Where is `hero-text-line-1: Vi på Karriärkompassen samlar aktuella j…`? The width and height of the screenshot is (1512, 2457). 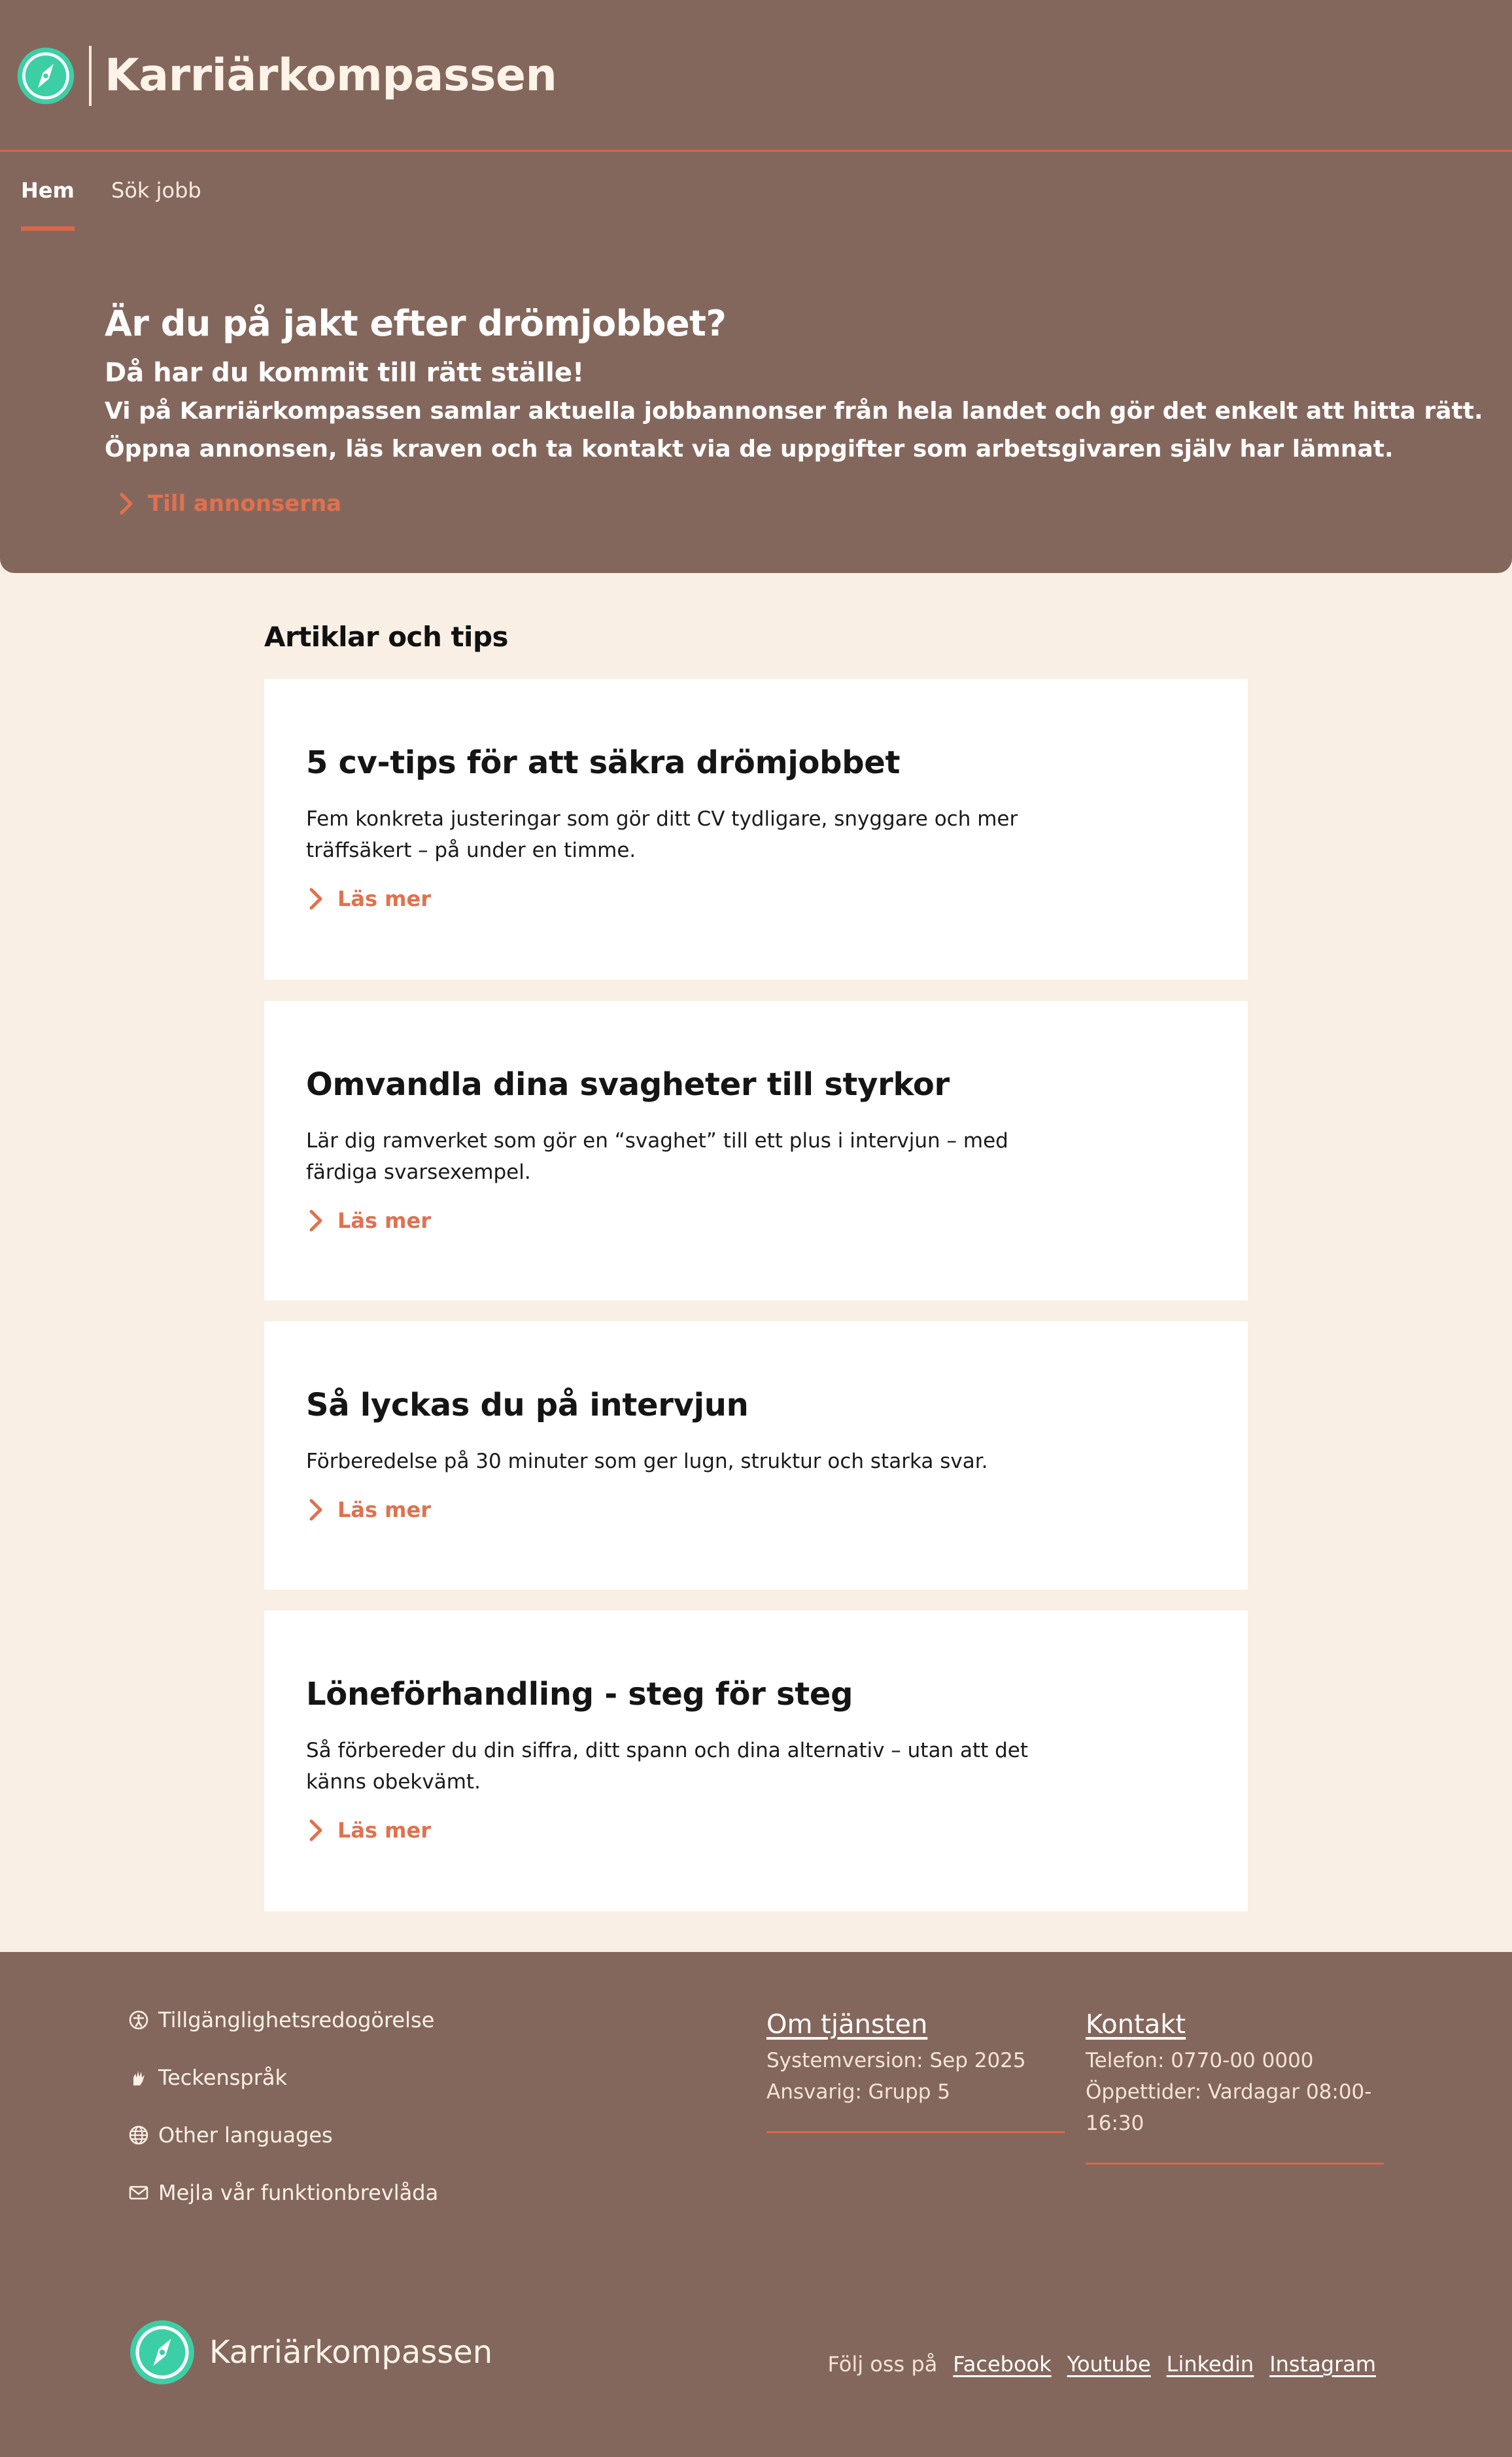 hero-text-line-1: Vi på Karriärkompassen samlar aktuella j… is located at coordinates (794, 411).